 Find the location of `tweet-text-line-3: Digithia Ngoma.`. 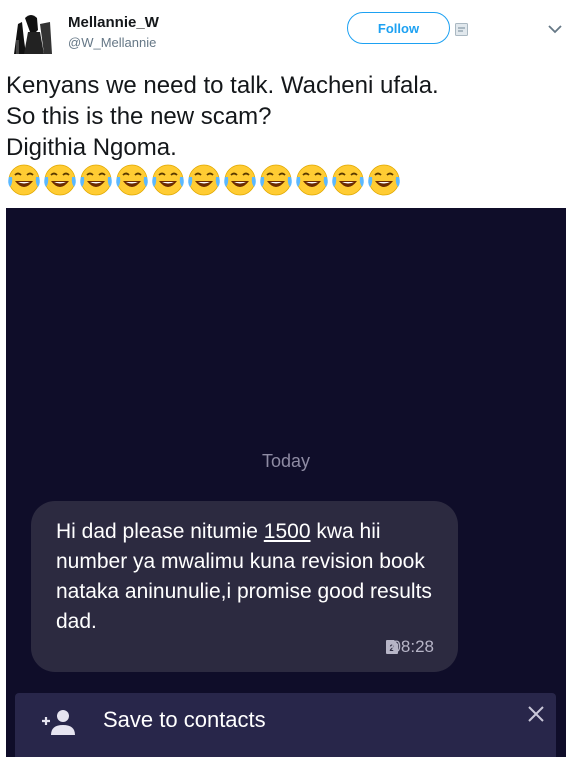

tweet-text-line-3: Digithia Ngoma. is located at coordinates (91, 147).